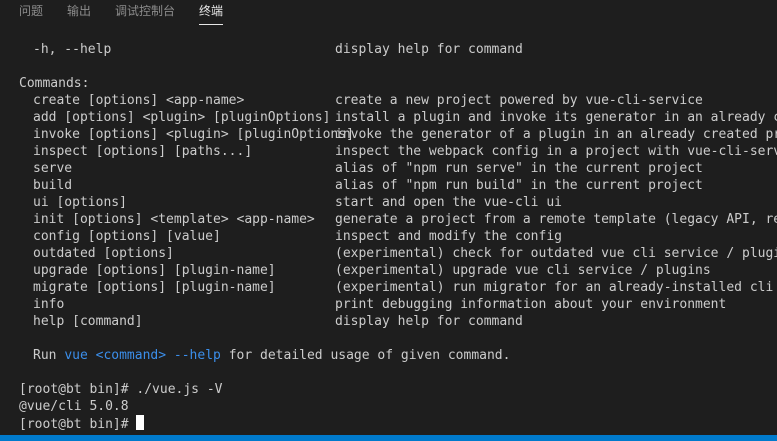 The image size is (777, 441). What do you see at coordinates (211, 24) in the screenshot?
I see `active-tab-indicator` at bounding box center [211, 24].